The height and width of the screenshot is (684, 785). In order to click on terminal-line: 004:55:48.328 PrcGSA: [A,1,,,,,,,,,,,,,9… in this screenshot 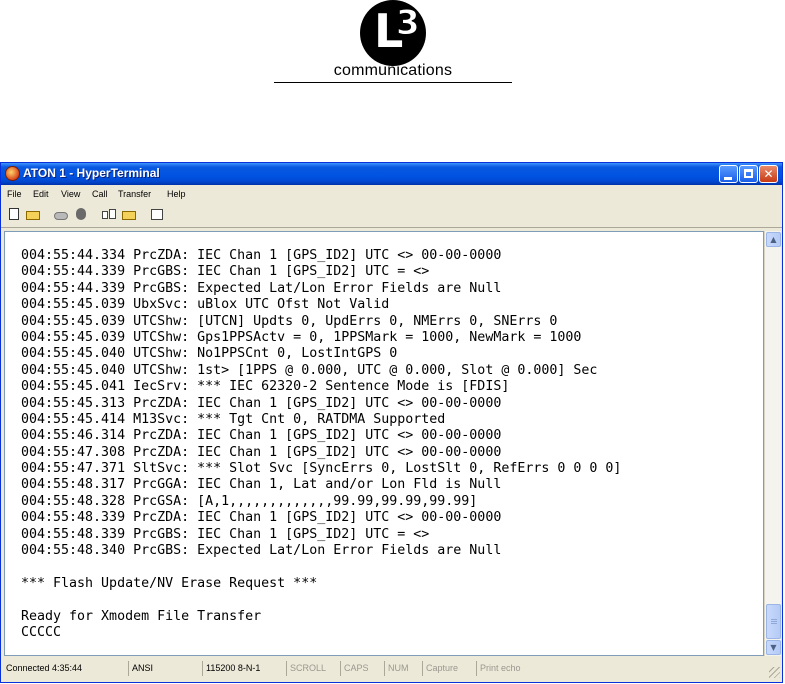, I will do `click(249, 501)`.